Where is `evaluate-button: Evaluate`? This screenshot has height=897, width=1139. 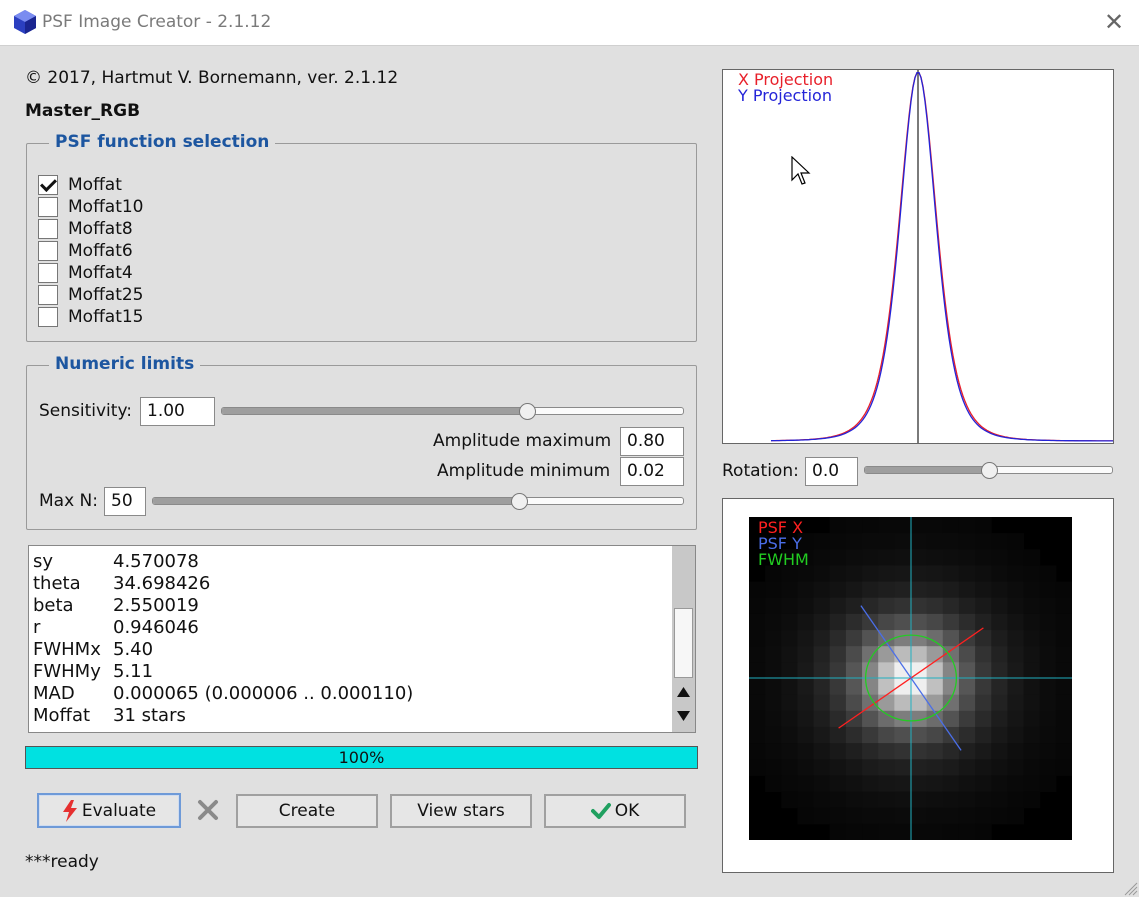
evaluate-button: Evaluate is located at coordinates (109, 810).